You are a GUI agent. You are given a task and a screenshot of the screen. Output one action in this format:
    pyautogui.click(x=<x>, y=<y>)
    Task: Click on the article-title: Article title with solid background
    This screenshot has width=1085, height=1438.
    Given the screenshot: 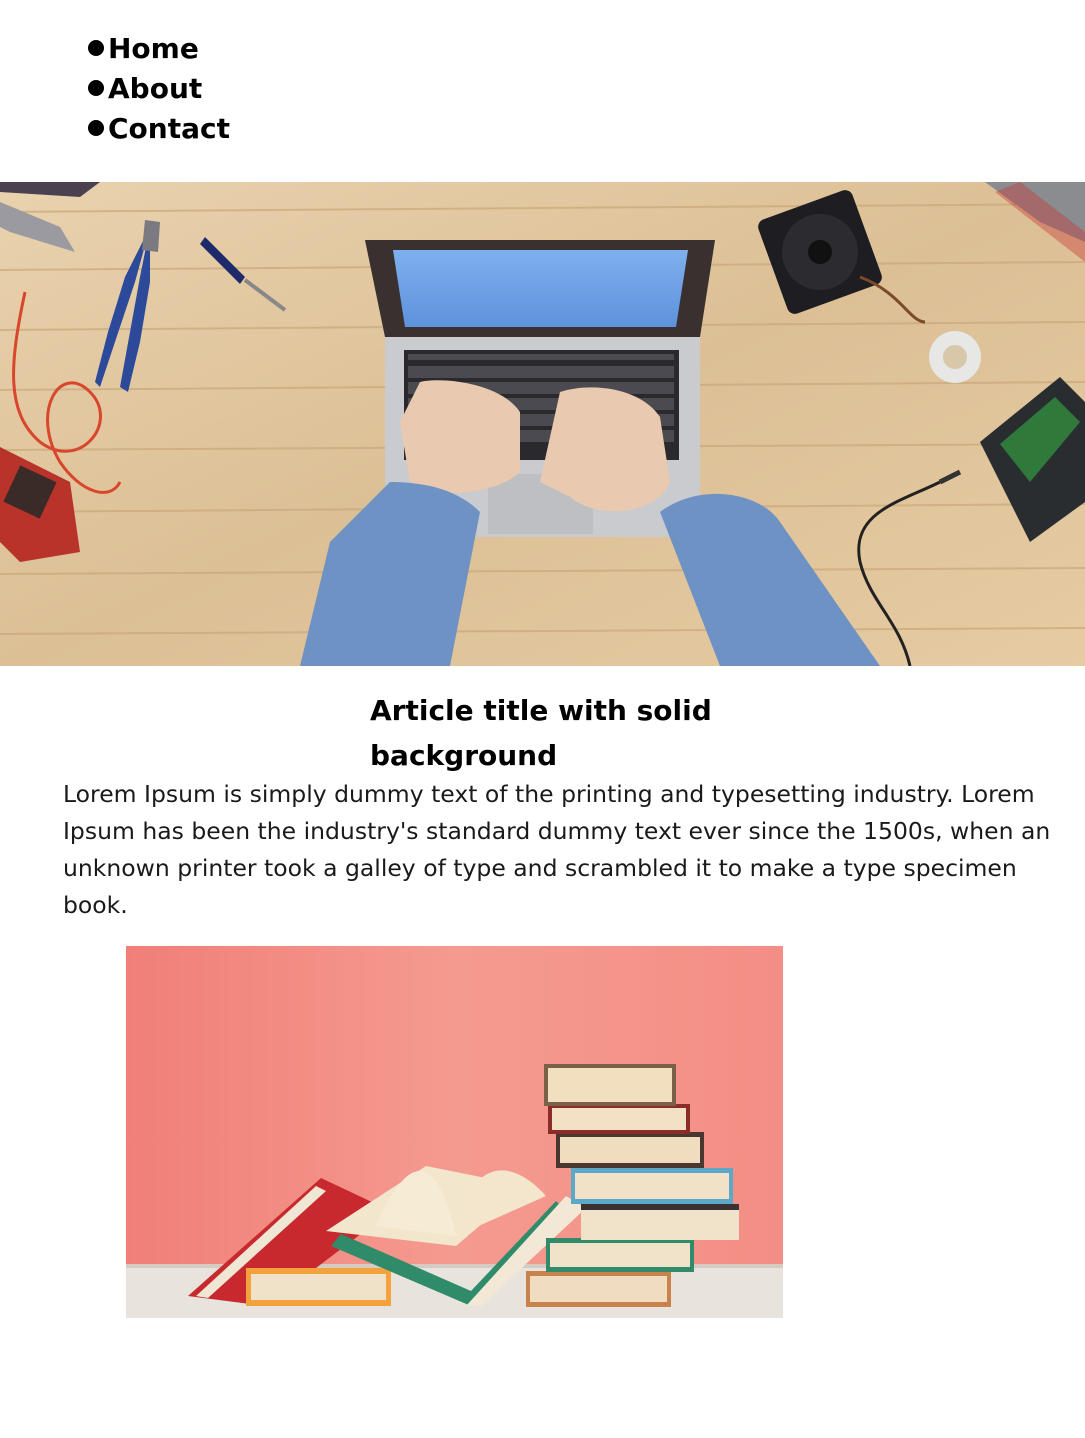 What is the action you would take?
    pyautogui.click(x=541, y=733)
    